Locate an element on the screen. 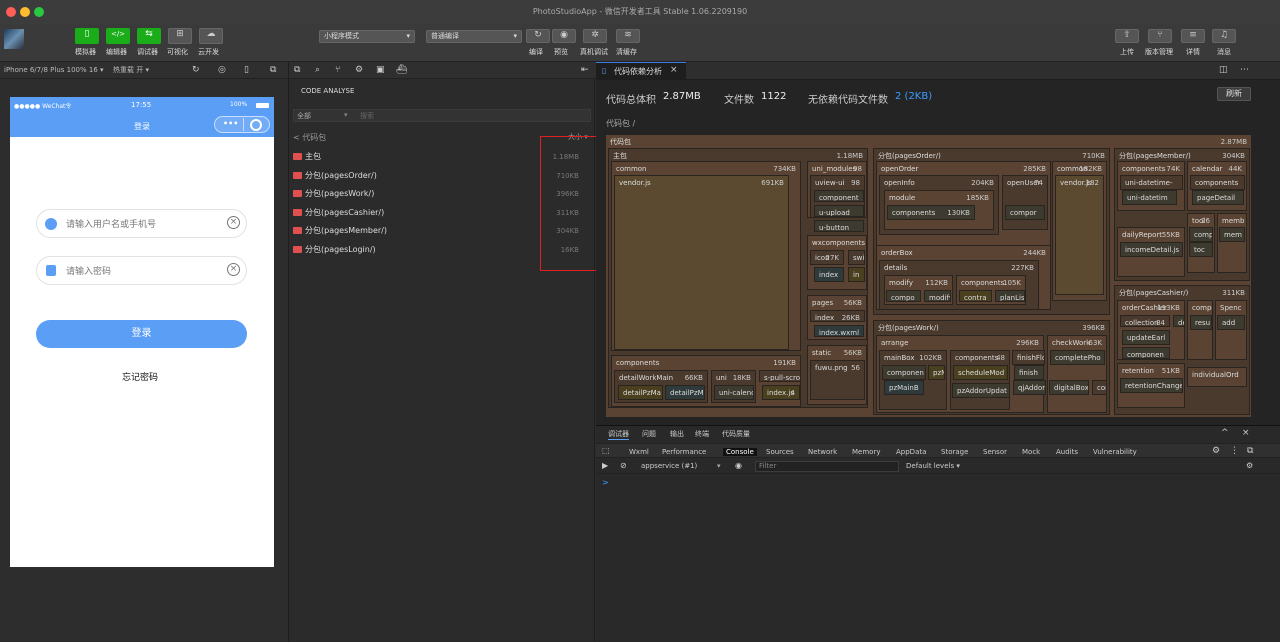 The width and height of the screenshot is (1280, 642). devtools-panel-tab: Mock is located at coordinates (1031, 452).